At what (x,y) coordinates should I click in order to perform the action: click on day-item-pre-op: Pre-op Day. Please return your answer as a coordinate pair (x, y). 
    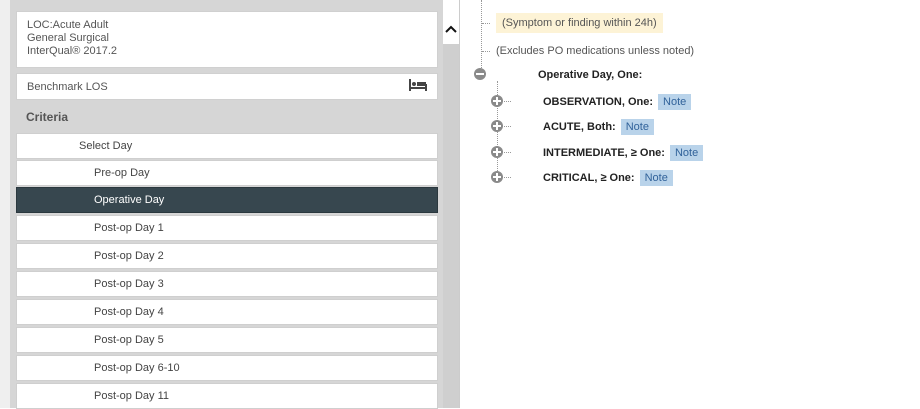
    Looking at the image, I should click on (227, 173).